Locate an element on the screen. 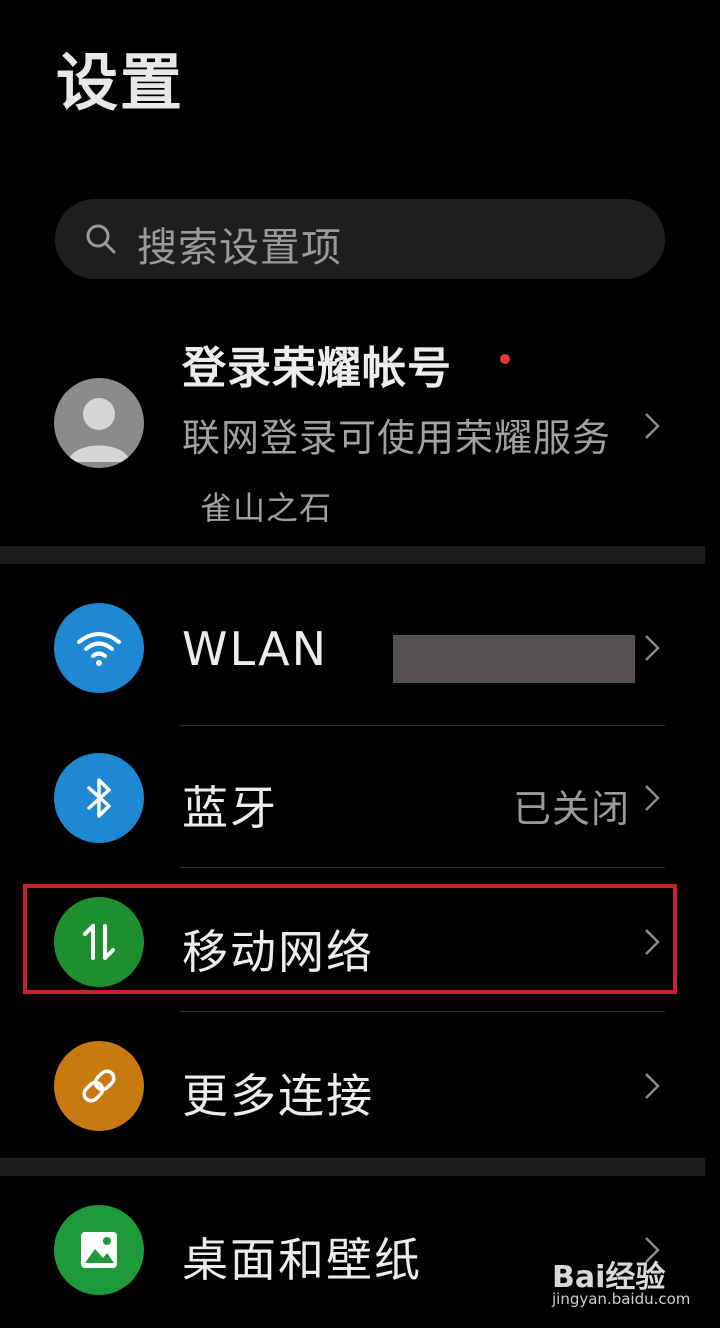  wallpaper-label: 桌面和壁纸 is located at coordinates (302, 1260).